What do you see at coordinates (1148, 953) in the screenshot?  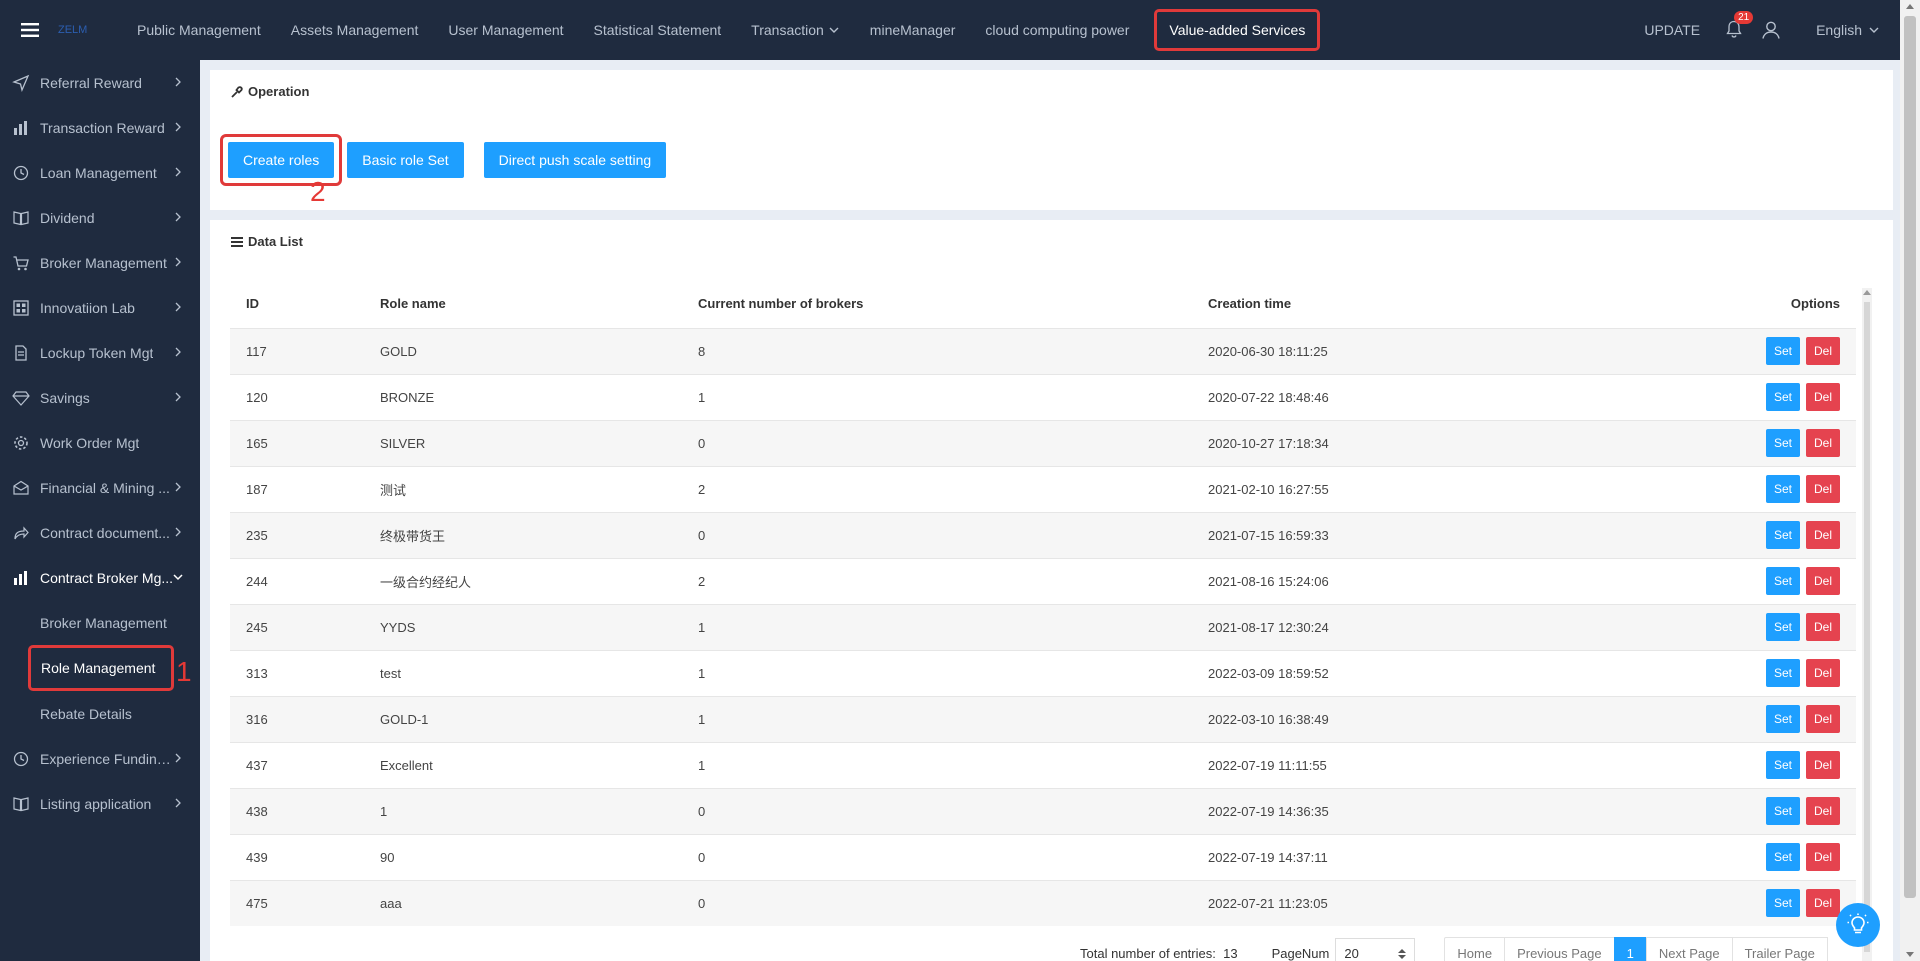 I see `total-label: Total number of entries:` at bounding box center [1148, 953].